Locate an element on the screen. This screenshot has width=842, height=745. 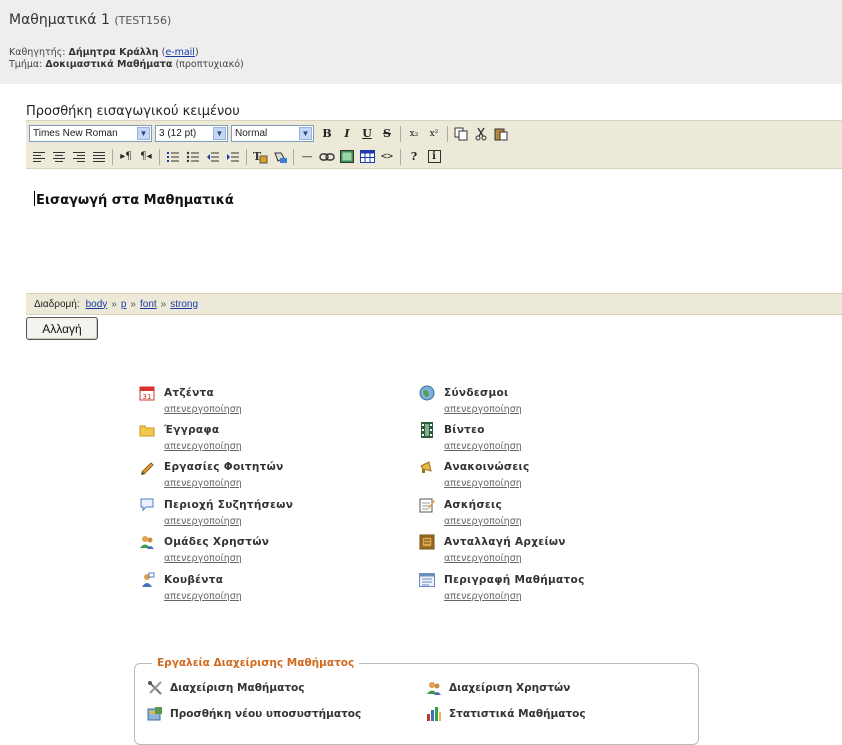
path-item: body is located at coordinates (97, 304).